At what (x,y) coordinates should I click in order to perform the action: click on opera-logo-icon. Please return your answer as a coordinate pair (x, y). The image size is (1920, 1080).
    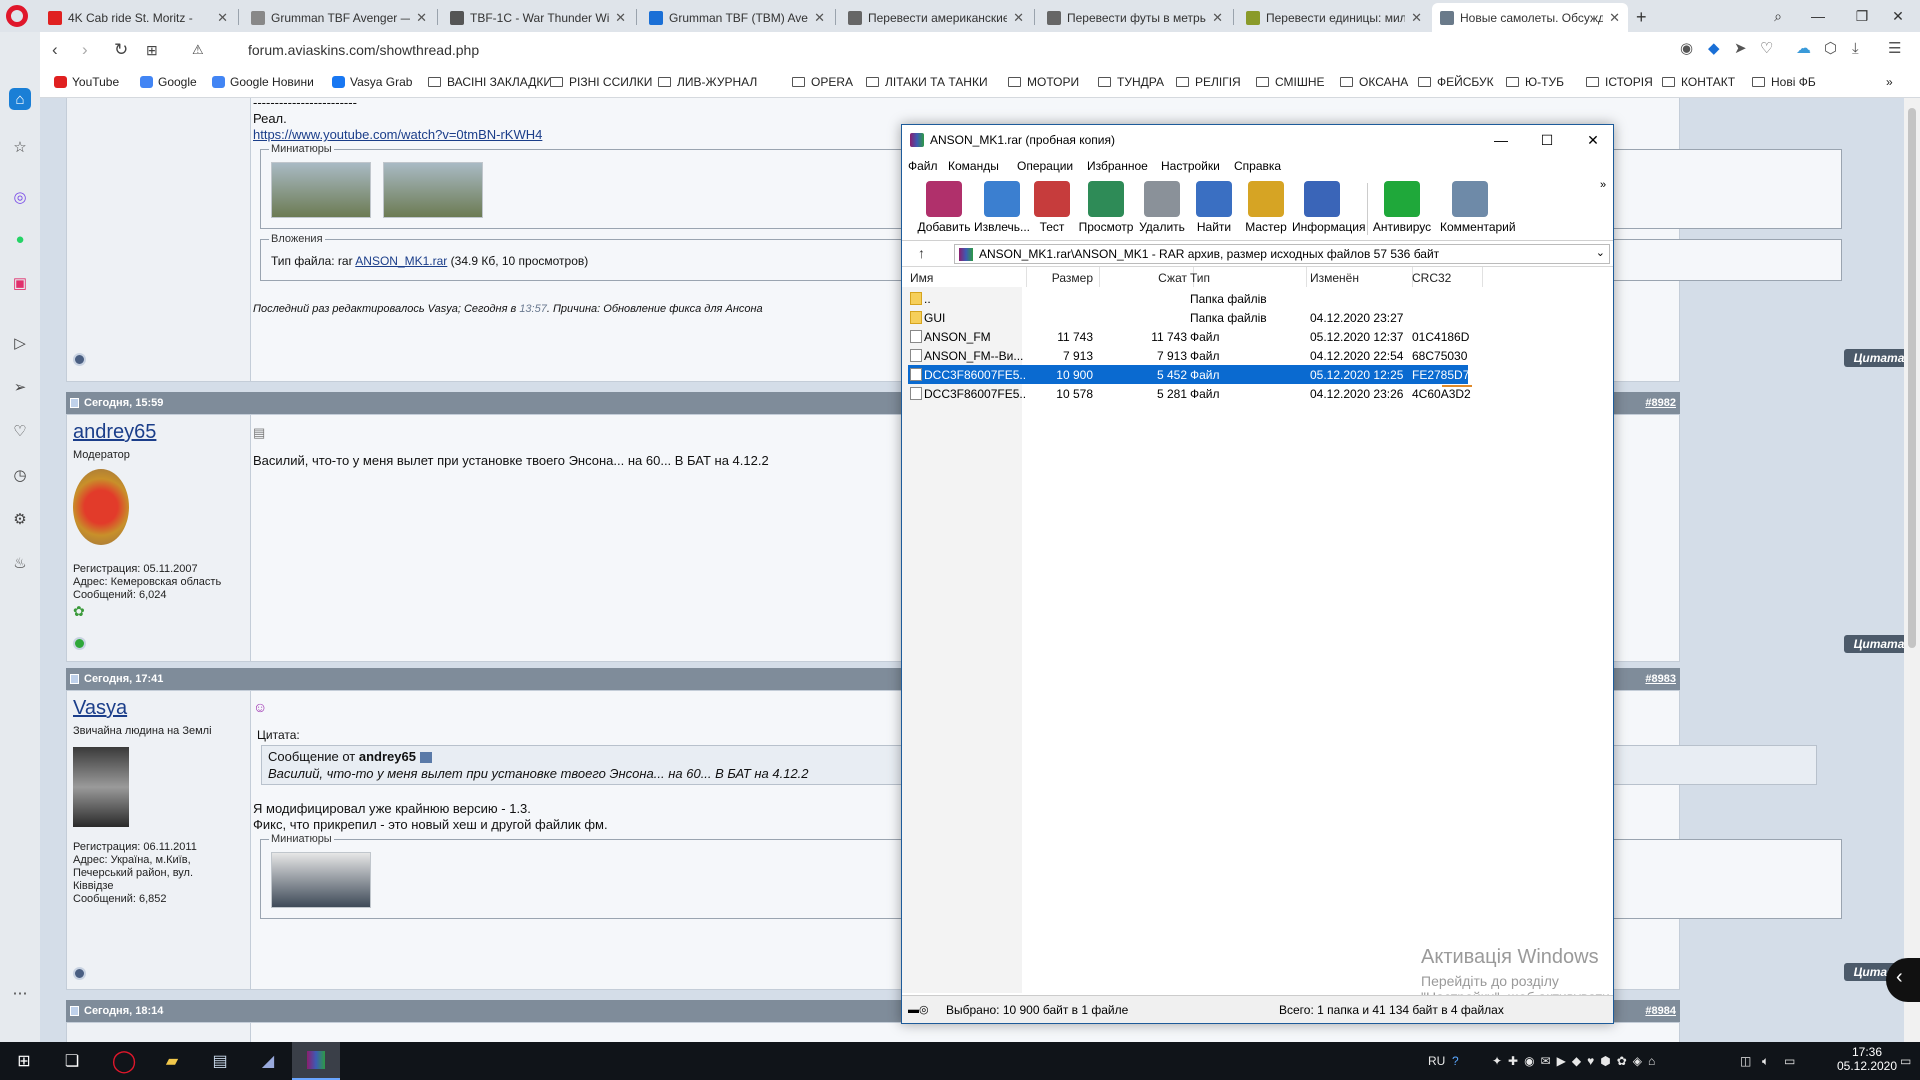
    Looking at the image, I should click on (17, 16).